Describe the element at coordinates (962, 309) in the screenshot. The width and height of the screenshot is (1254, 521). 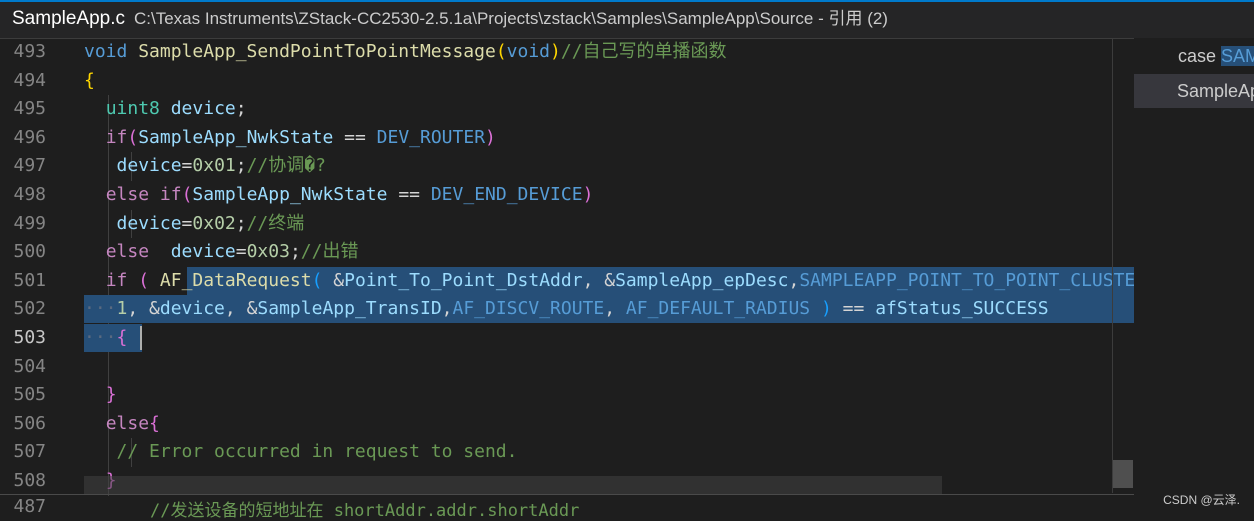
I see `code-token: afStatus_SUCCESS` at that location.